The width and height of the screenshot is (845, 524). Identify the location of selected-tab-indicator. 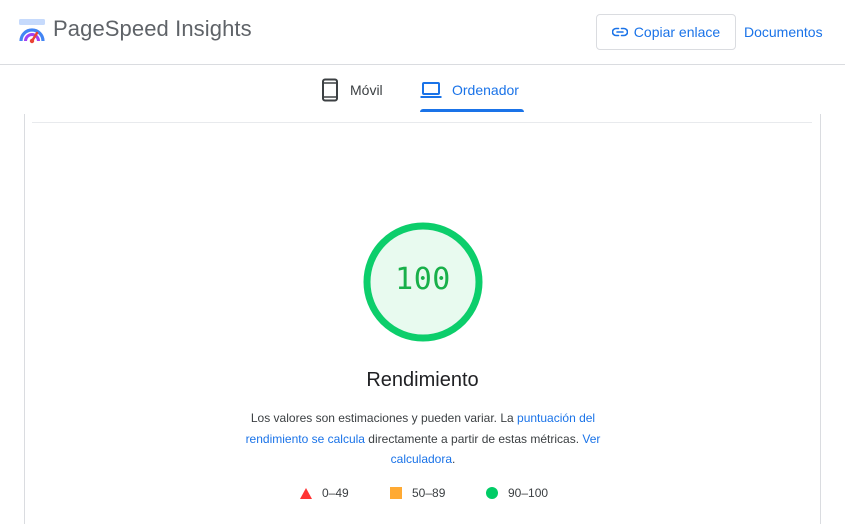
(472, 110).